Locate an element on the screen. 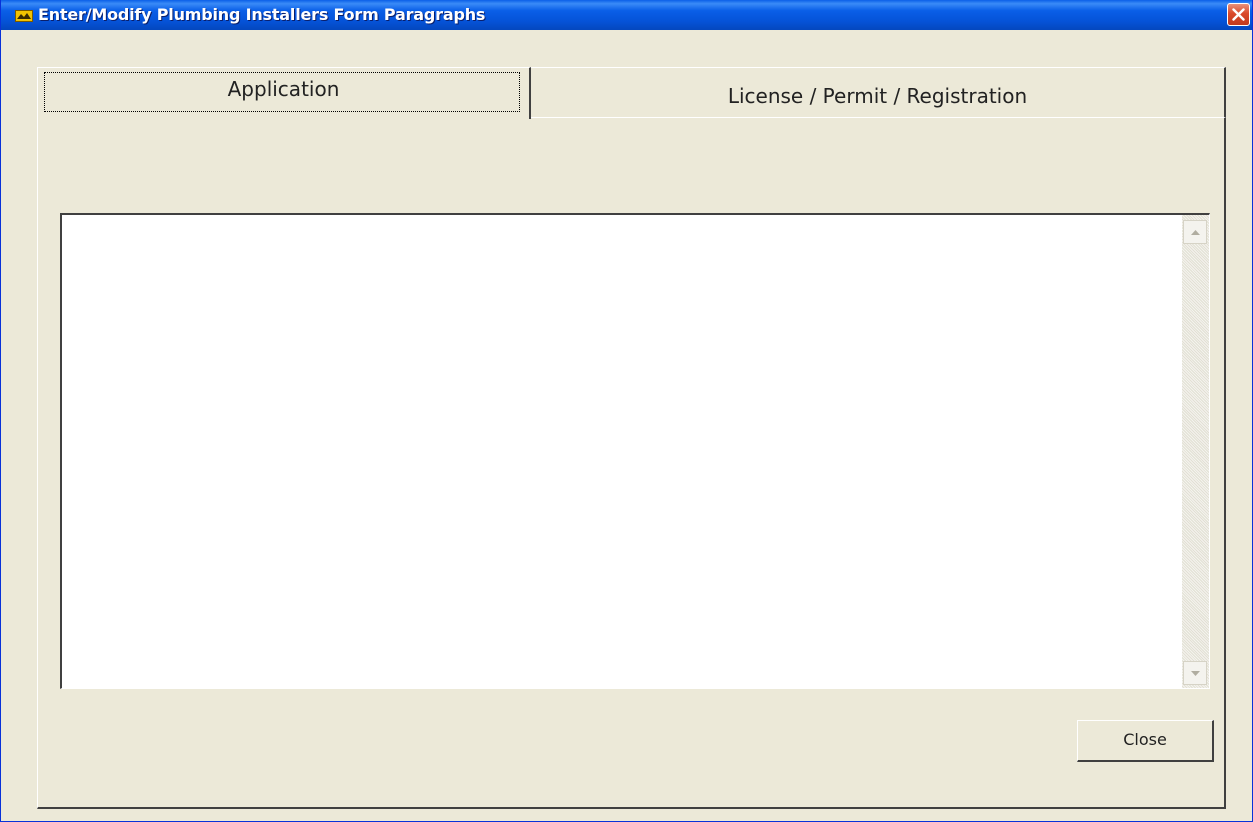 The width and height of the screenshot is (1253, 822). close-icon is located at coordinates (1238, 14).